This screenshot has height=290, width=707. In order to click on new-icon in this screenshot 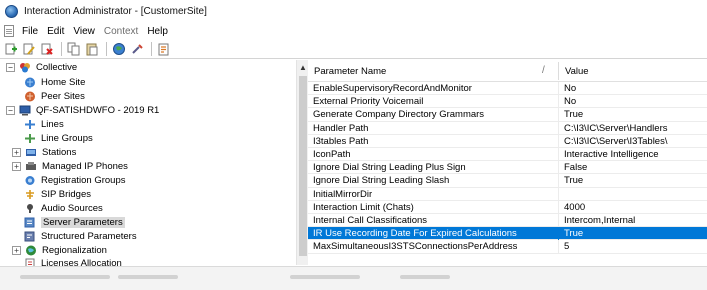, I will do `click(11, 49)`.